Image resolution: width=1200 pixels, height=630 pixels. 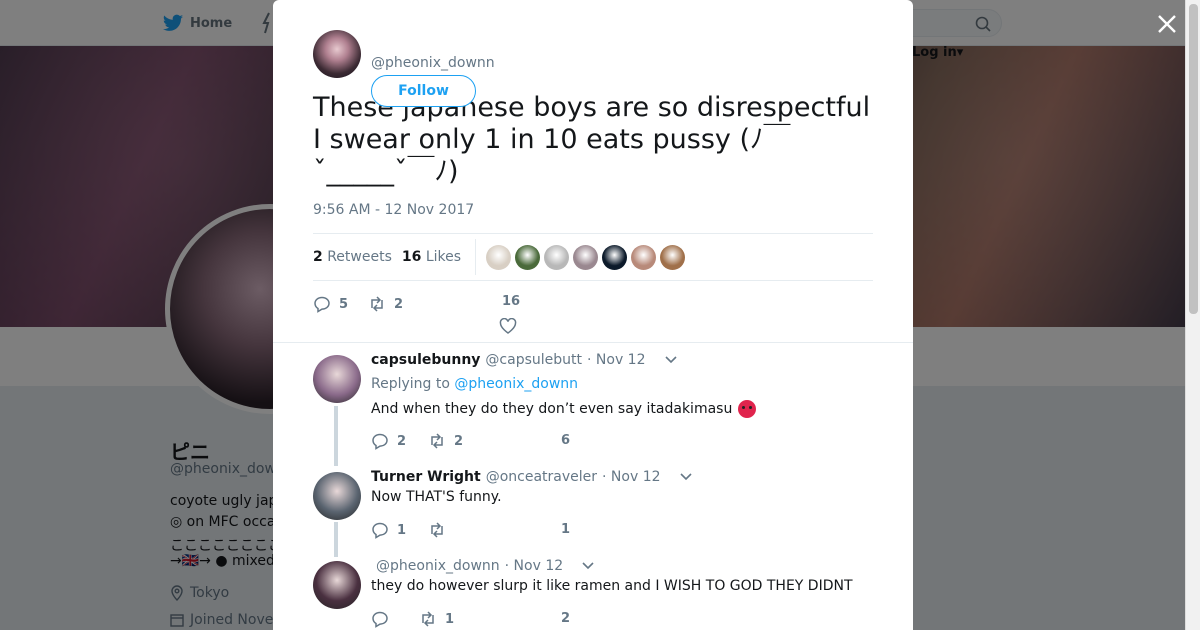 What do you see at coordinates (508, 326) in the screenshot?
I see `heart-icon` at bounding box center [508, 326].